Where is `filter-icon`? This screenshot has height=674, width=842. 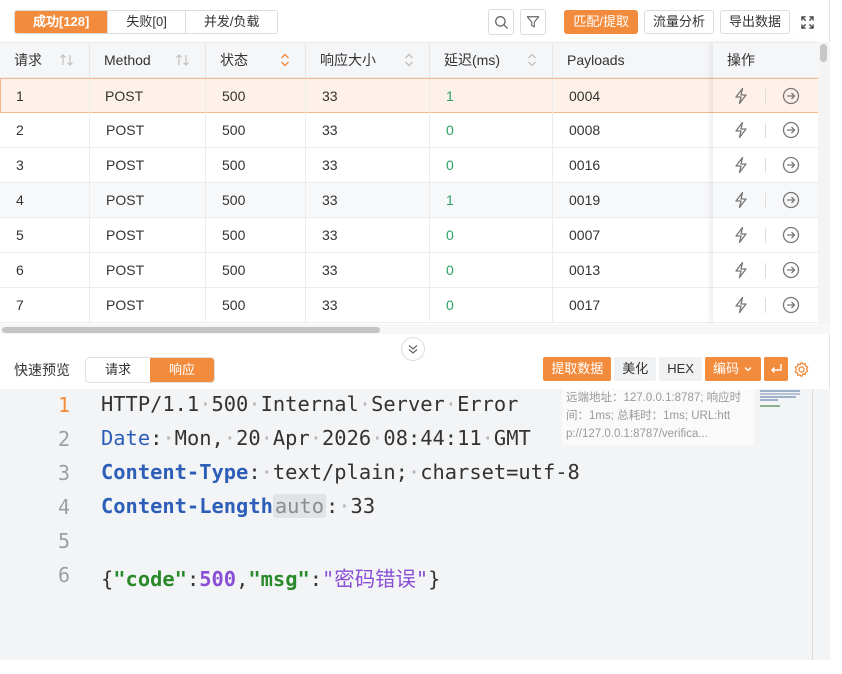
filter-icon is located at coordinates (533, 22).